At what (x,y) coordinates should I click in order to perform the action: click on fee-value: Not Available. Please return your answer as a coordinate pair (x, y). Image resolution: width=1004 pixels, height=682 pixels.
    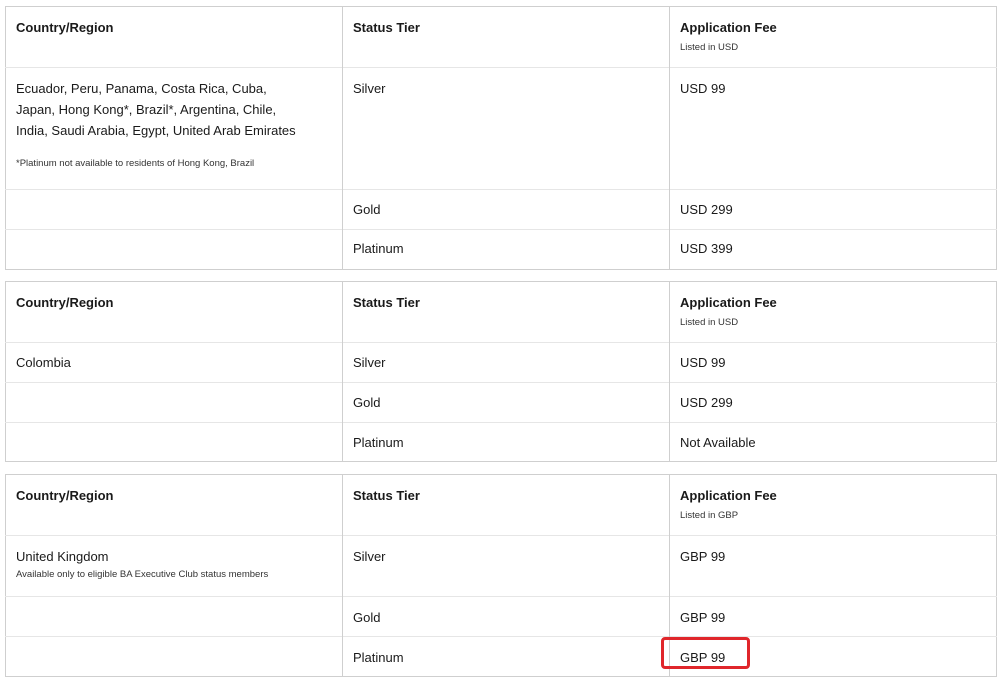
    Looking at the image, I should click on (718, 442).